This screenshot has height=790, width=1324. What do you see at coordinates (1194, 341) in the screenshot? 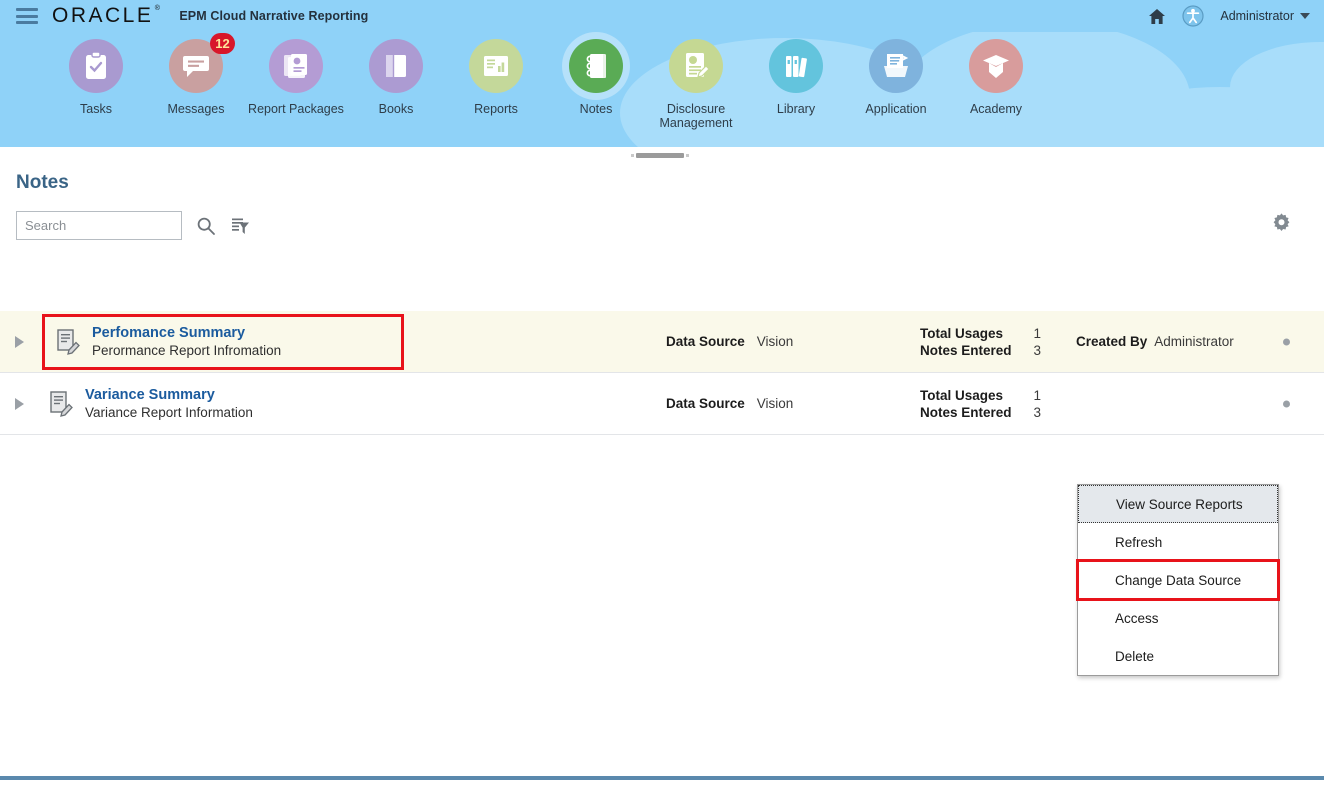
I see `created-by-value: Administrator` at bounding box center [1194, 341].